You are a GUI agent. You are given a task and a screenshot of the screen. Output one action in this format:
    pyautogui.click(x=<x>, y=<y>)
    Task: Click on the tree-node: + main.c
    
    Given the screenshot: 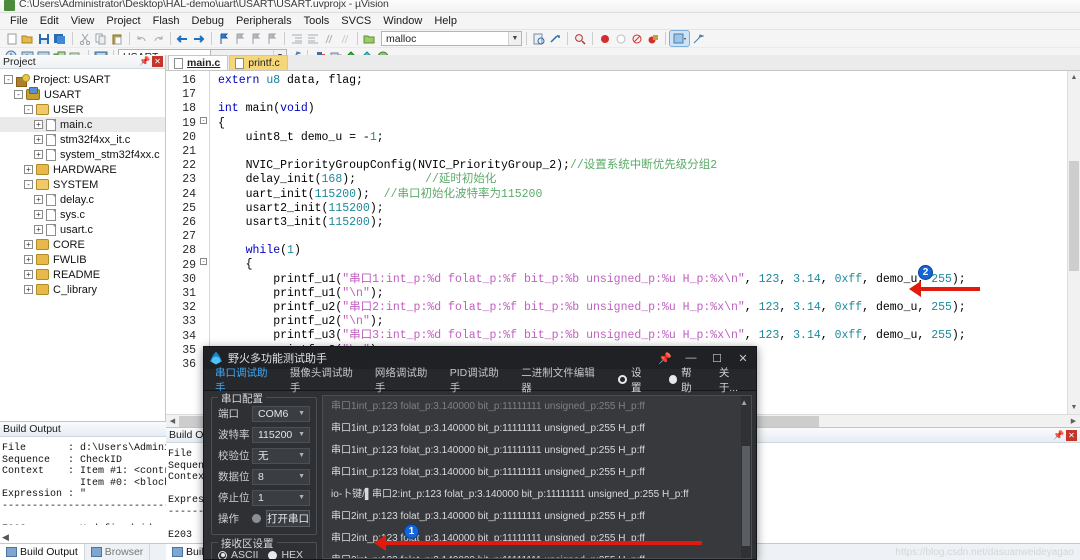 What is the action you would take?
    pyautogui.click(x=82, y=124)
    